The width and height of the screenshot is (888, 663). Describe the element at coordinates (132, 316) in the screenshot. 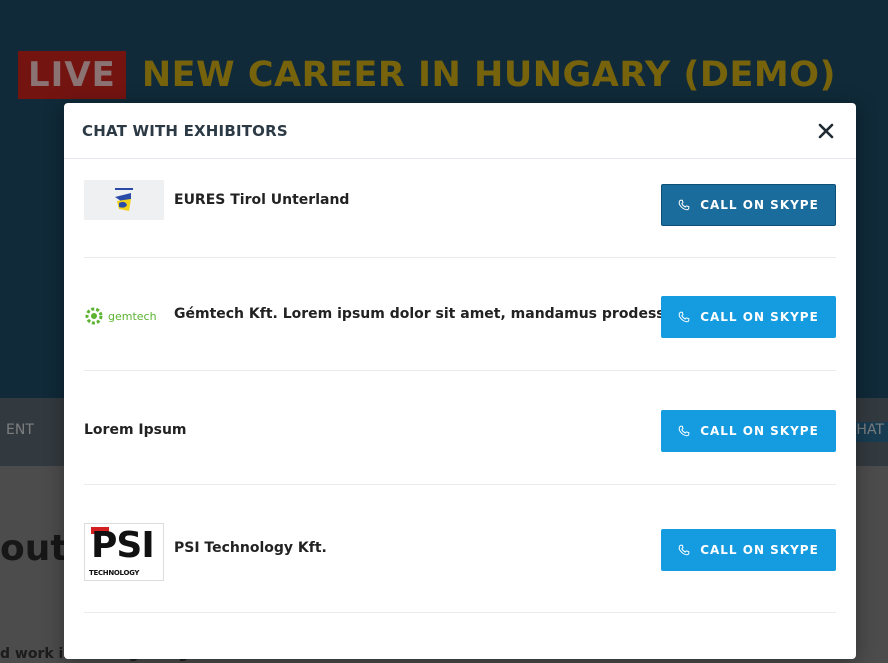

I see `gemtech-logo-text: gemtech` at that location.